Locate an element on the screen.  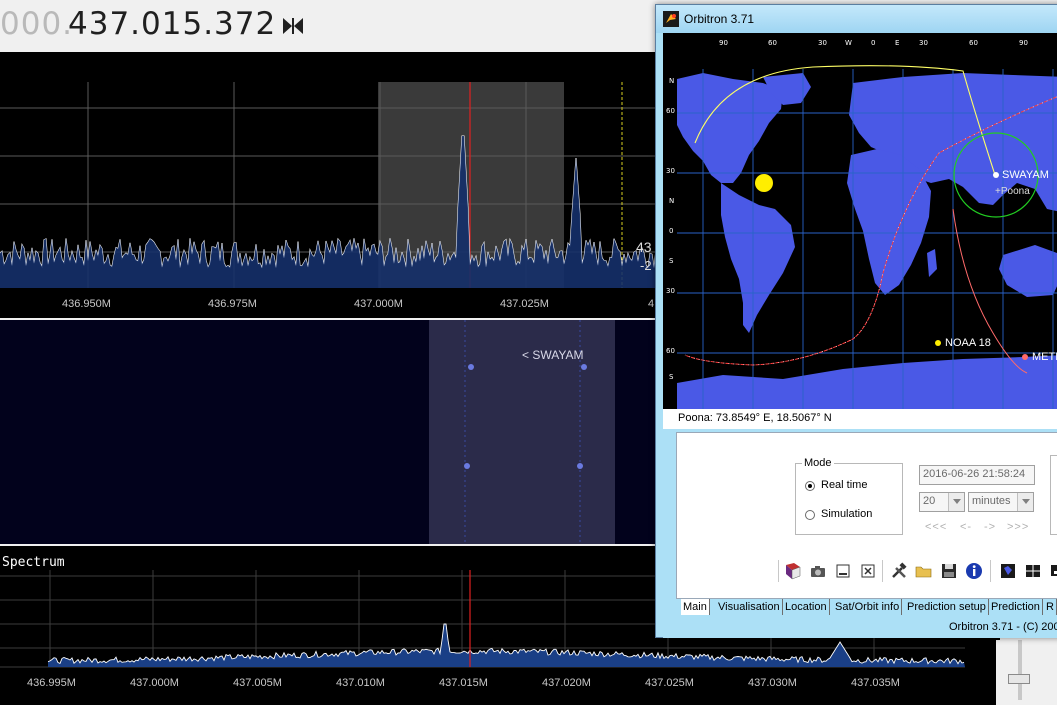
save-icon is located at coordinates (949, 571).